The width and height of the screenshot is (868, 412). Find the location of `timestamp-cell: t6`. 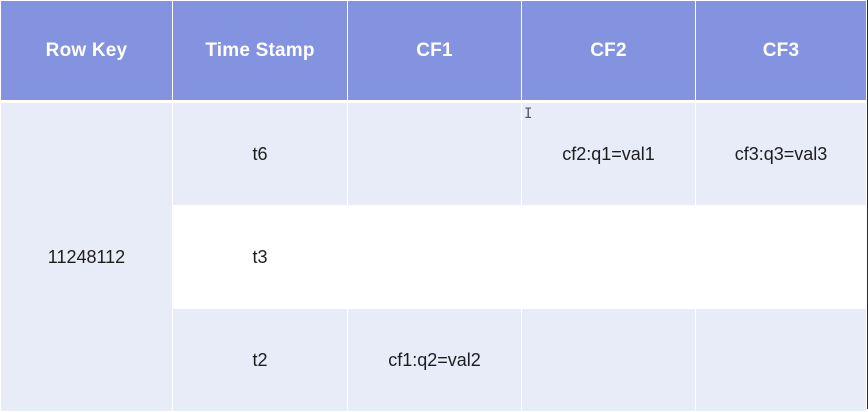

timestamp-cell: t6 is located at coordinates (260, 153).